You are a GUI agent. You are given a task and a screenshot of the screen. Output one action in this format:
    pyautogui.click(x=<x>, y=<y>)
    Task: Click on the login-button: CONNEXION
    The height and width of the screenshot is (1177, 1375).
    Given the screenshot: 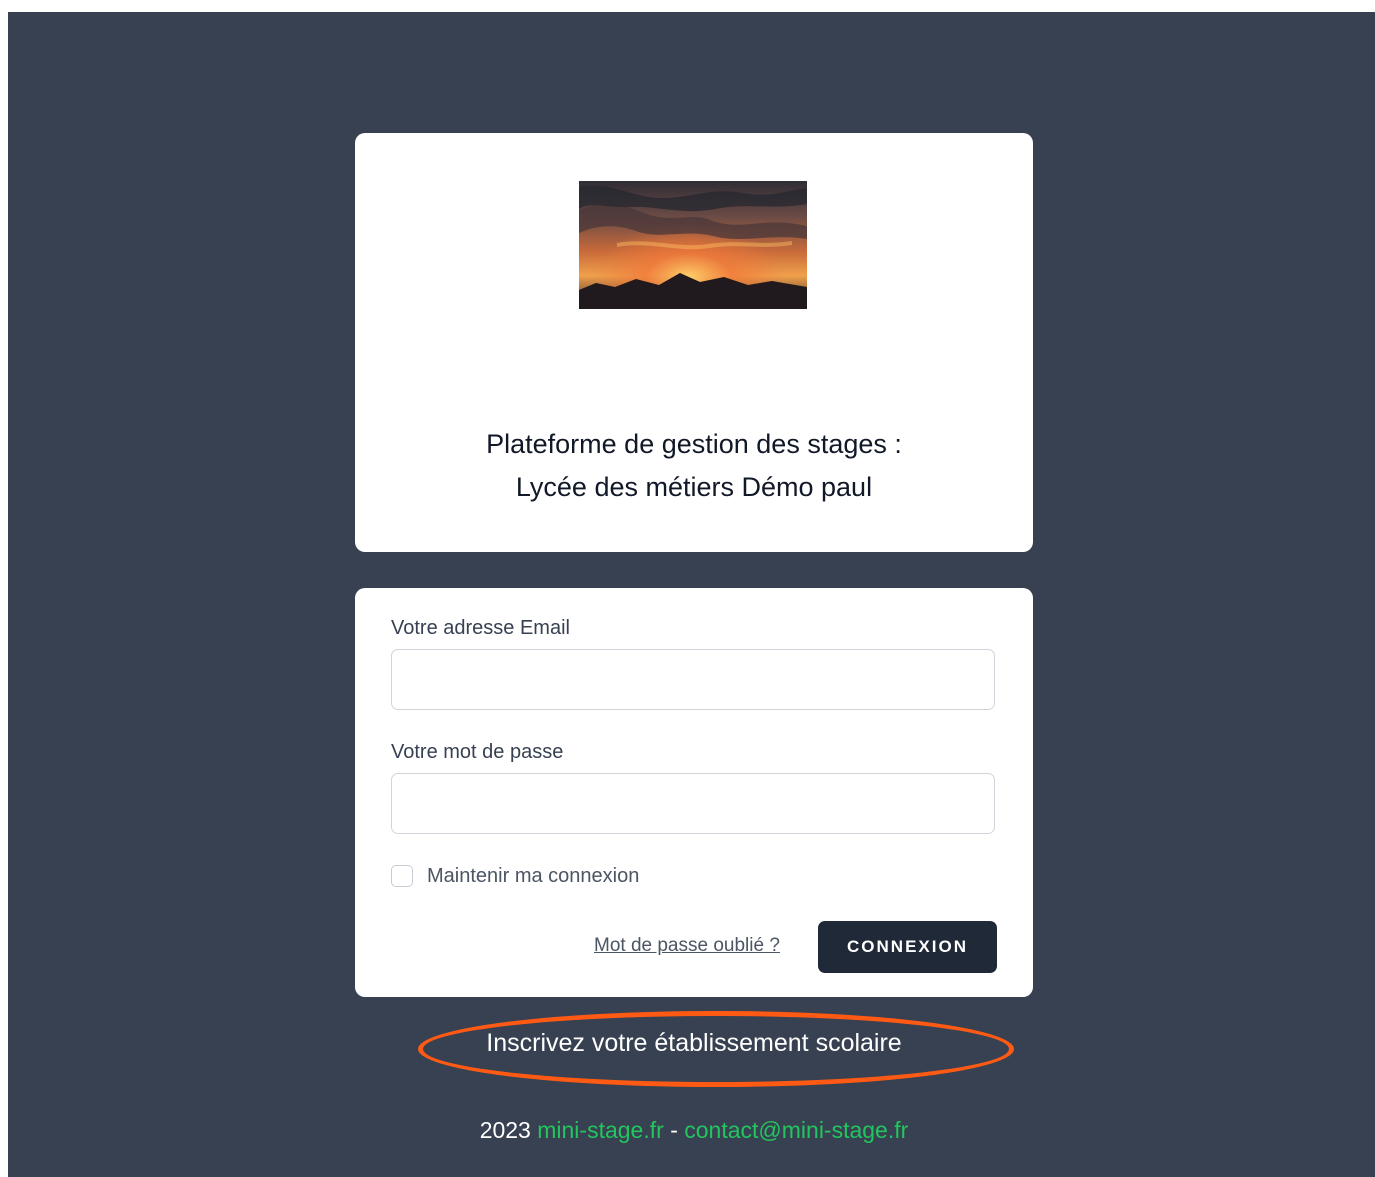 What is the action you would take?
    pyautogui.click(x=907, y=947)
    